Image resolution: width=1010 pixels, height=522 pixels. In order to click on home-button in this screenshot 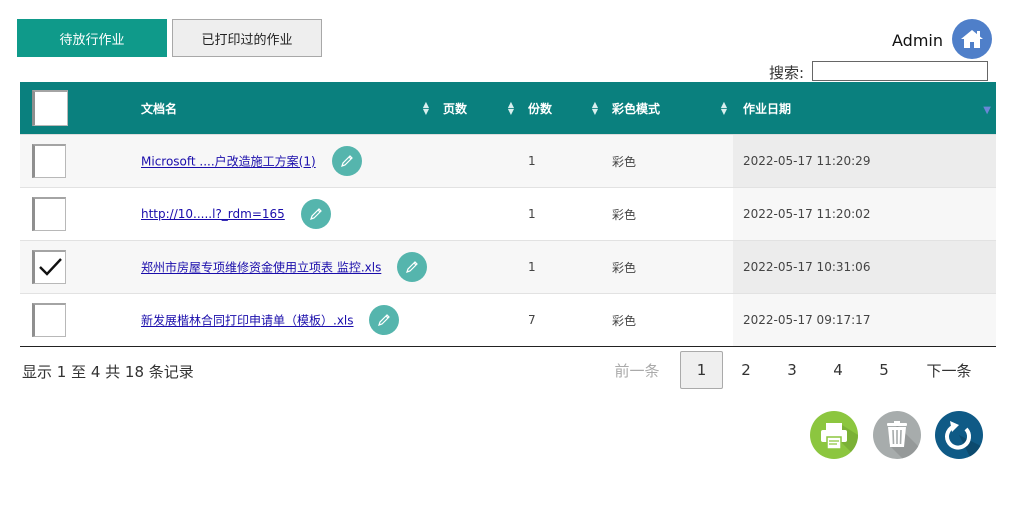, I will do `click(972, 39)`.